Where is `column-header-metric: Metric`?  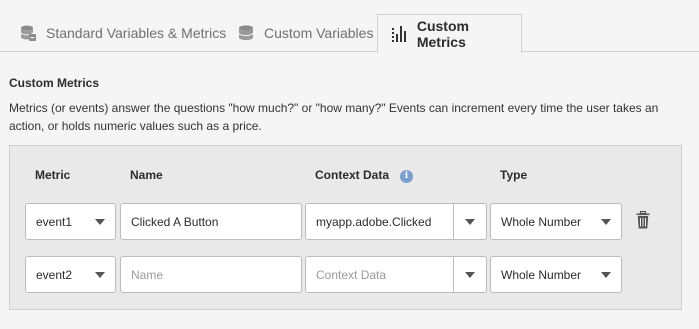 column-header-metric: Metric is located at coordinates (53, 175).